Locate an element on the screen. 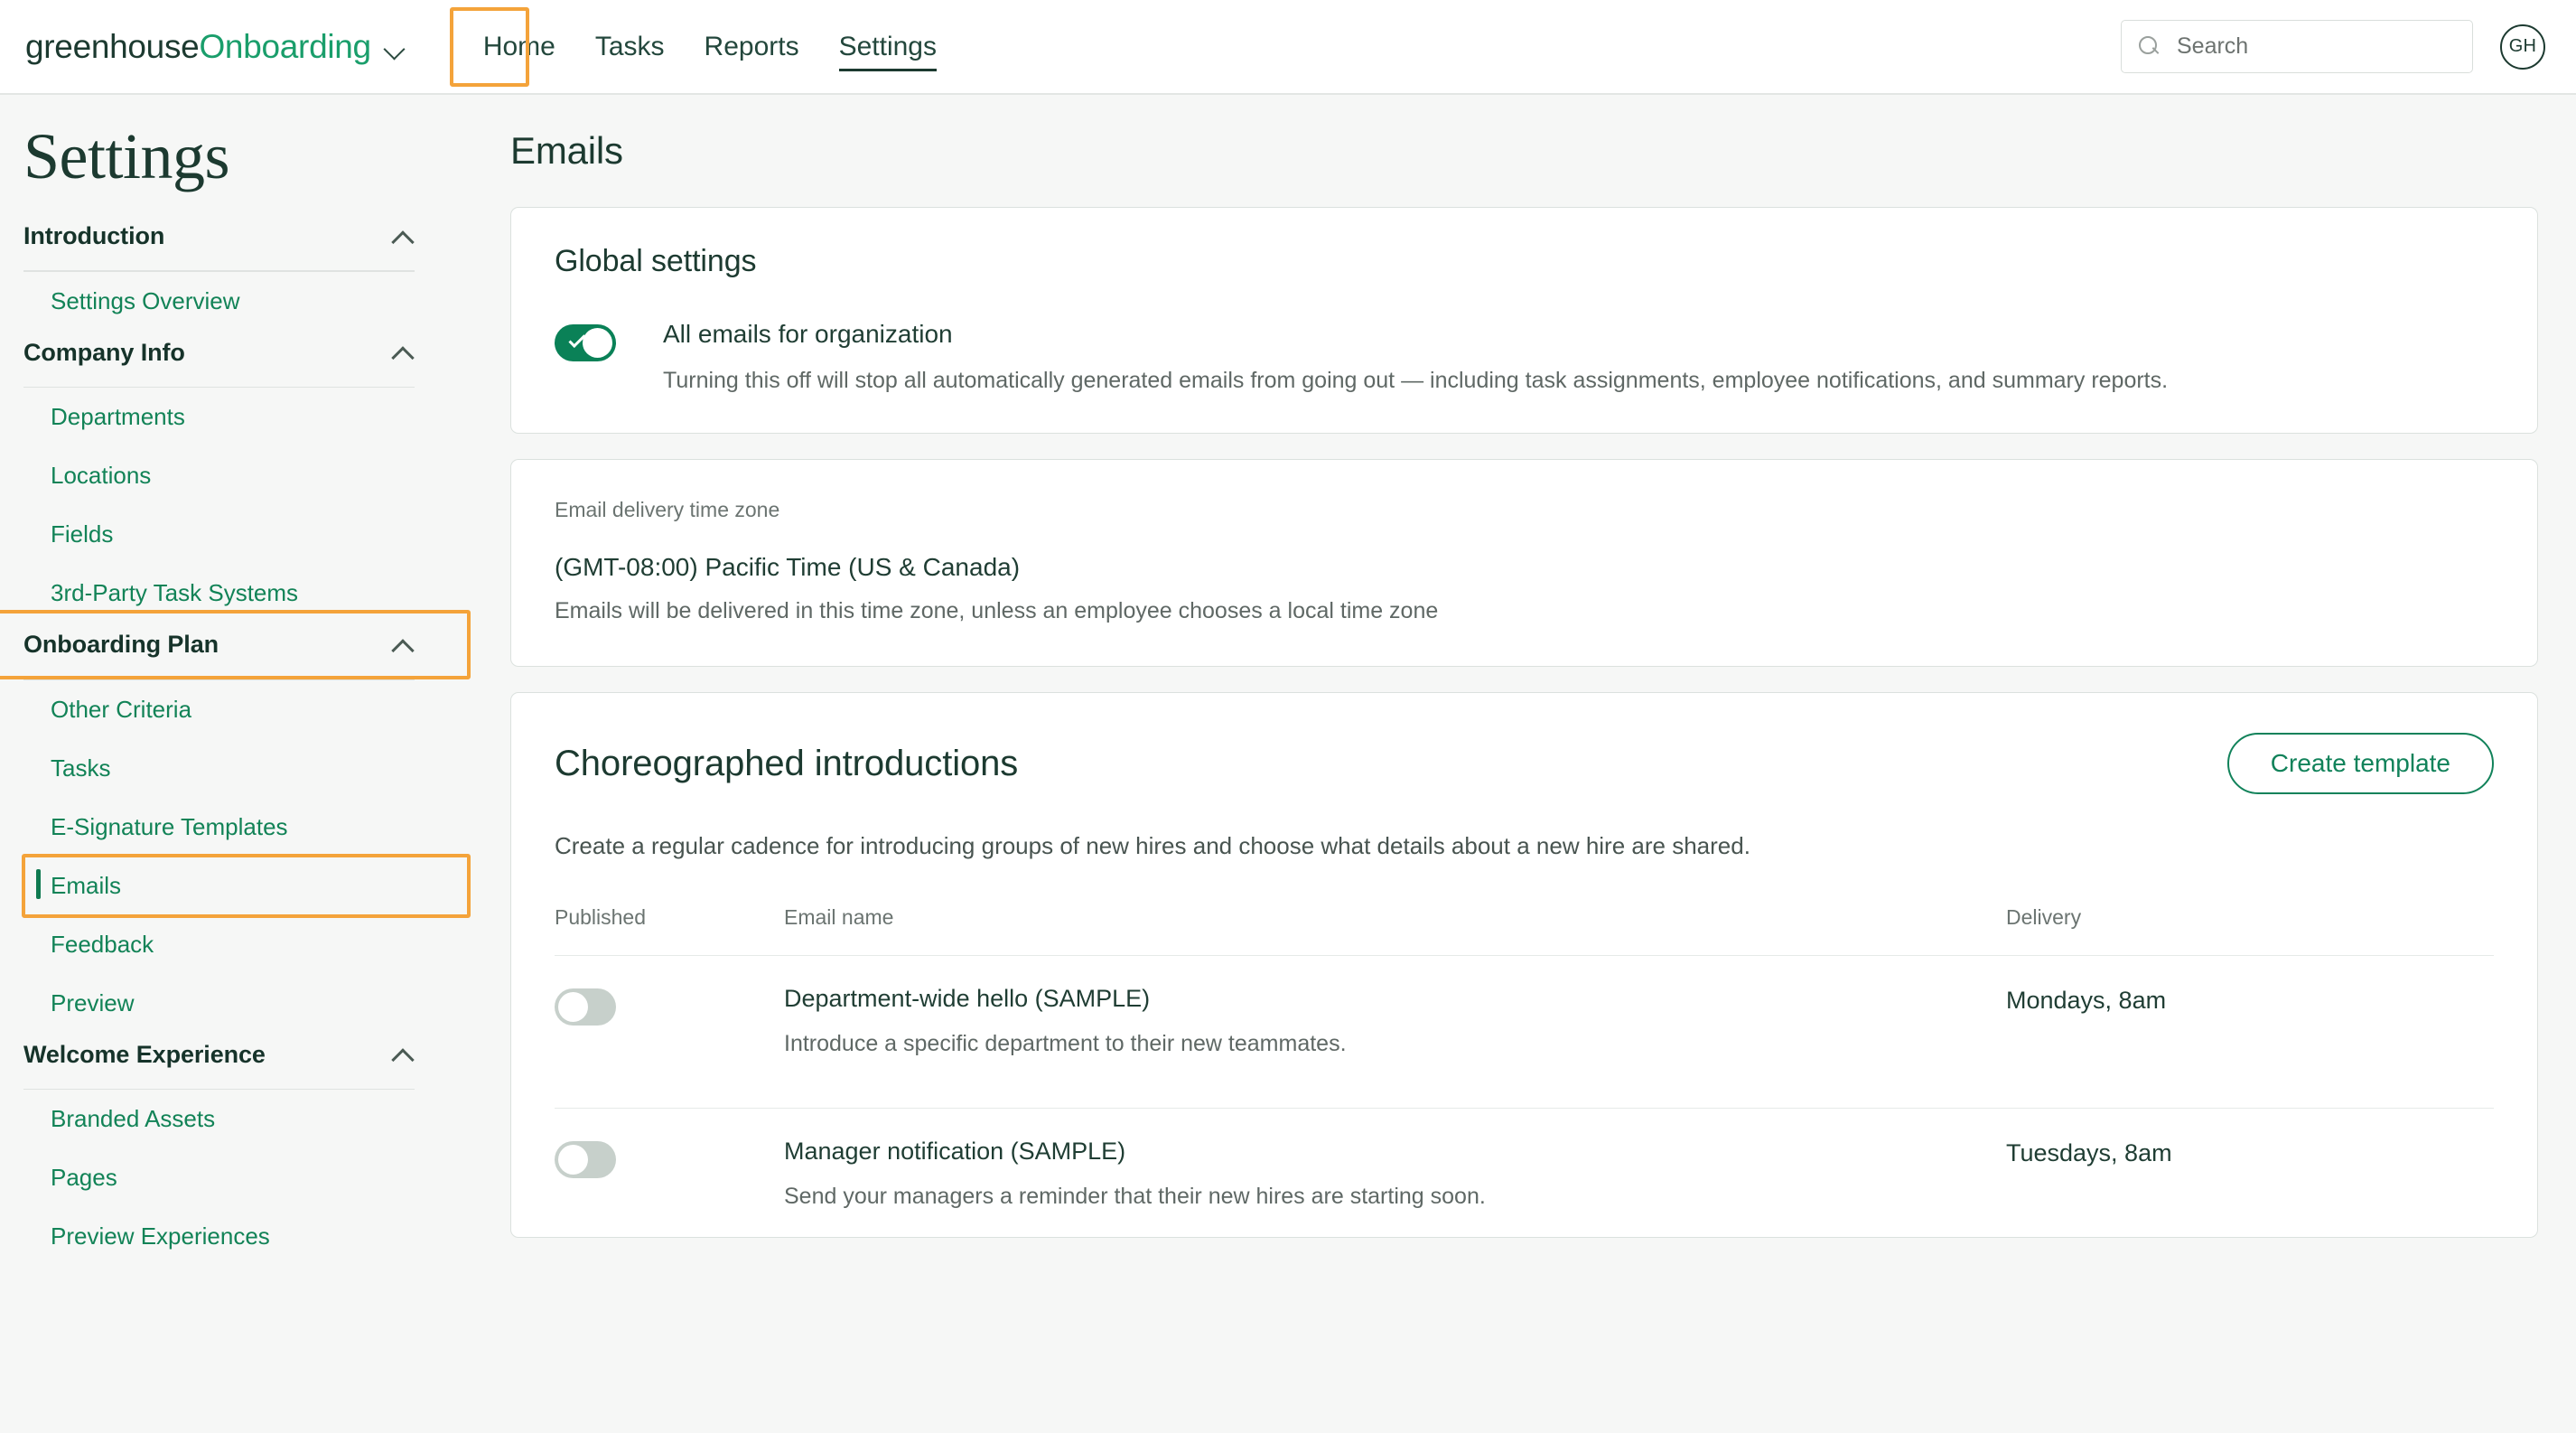  page-title: Settings is located at coordinates (127, 156).